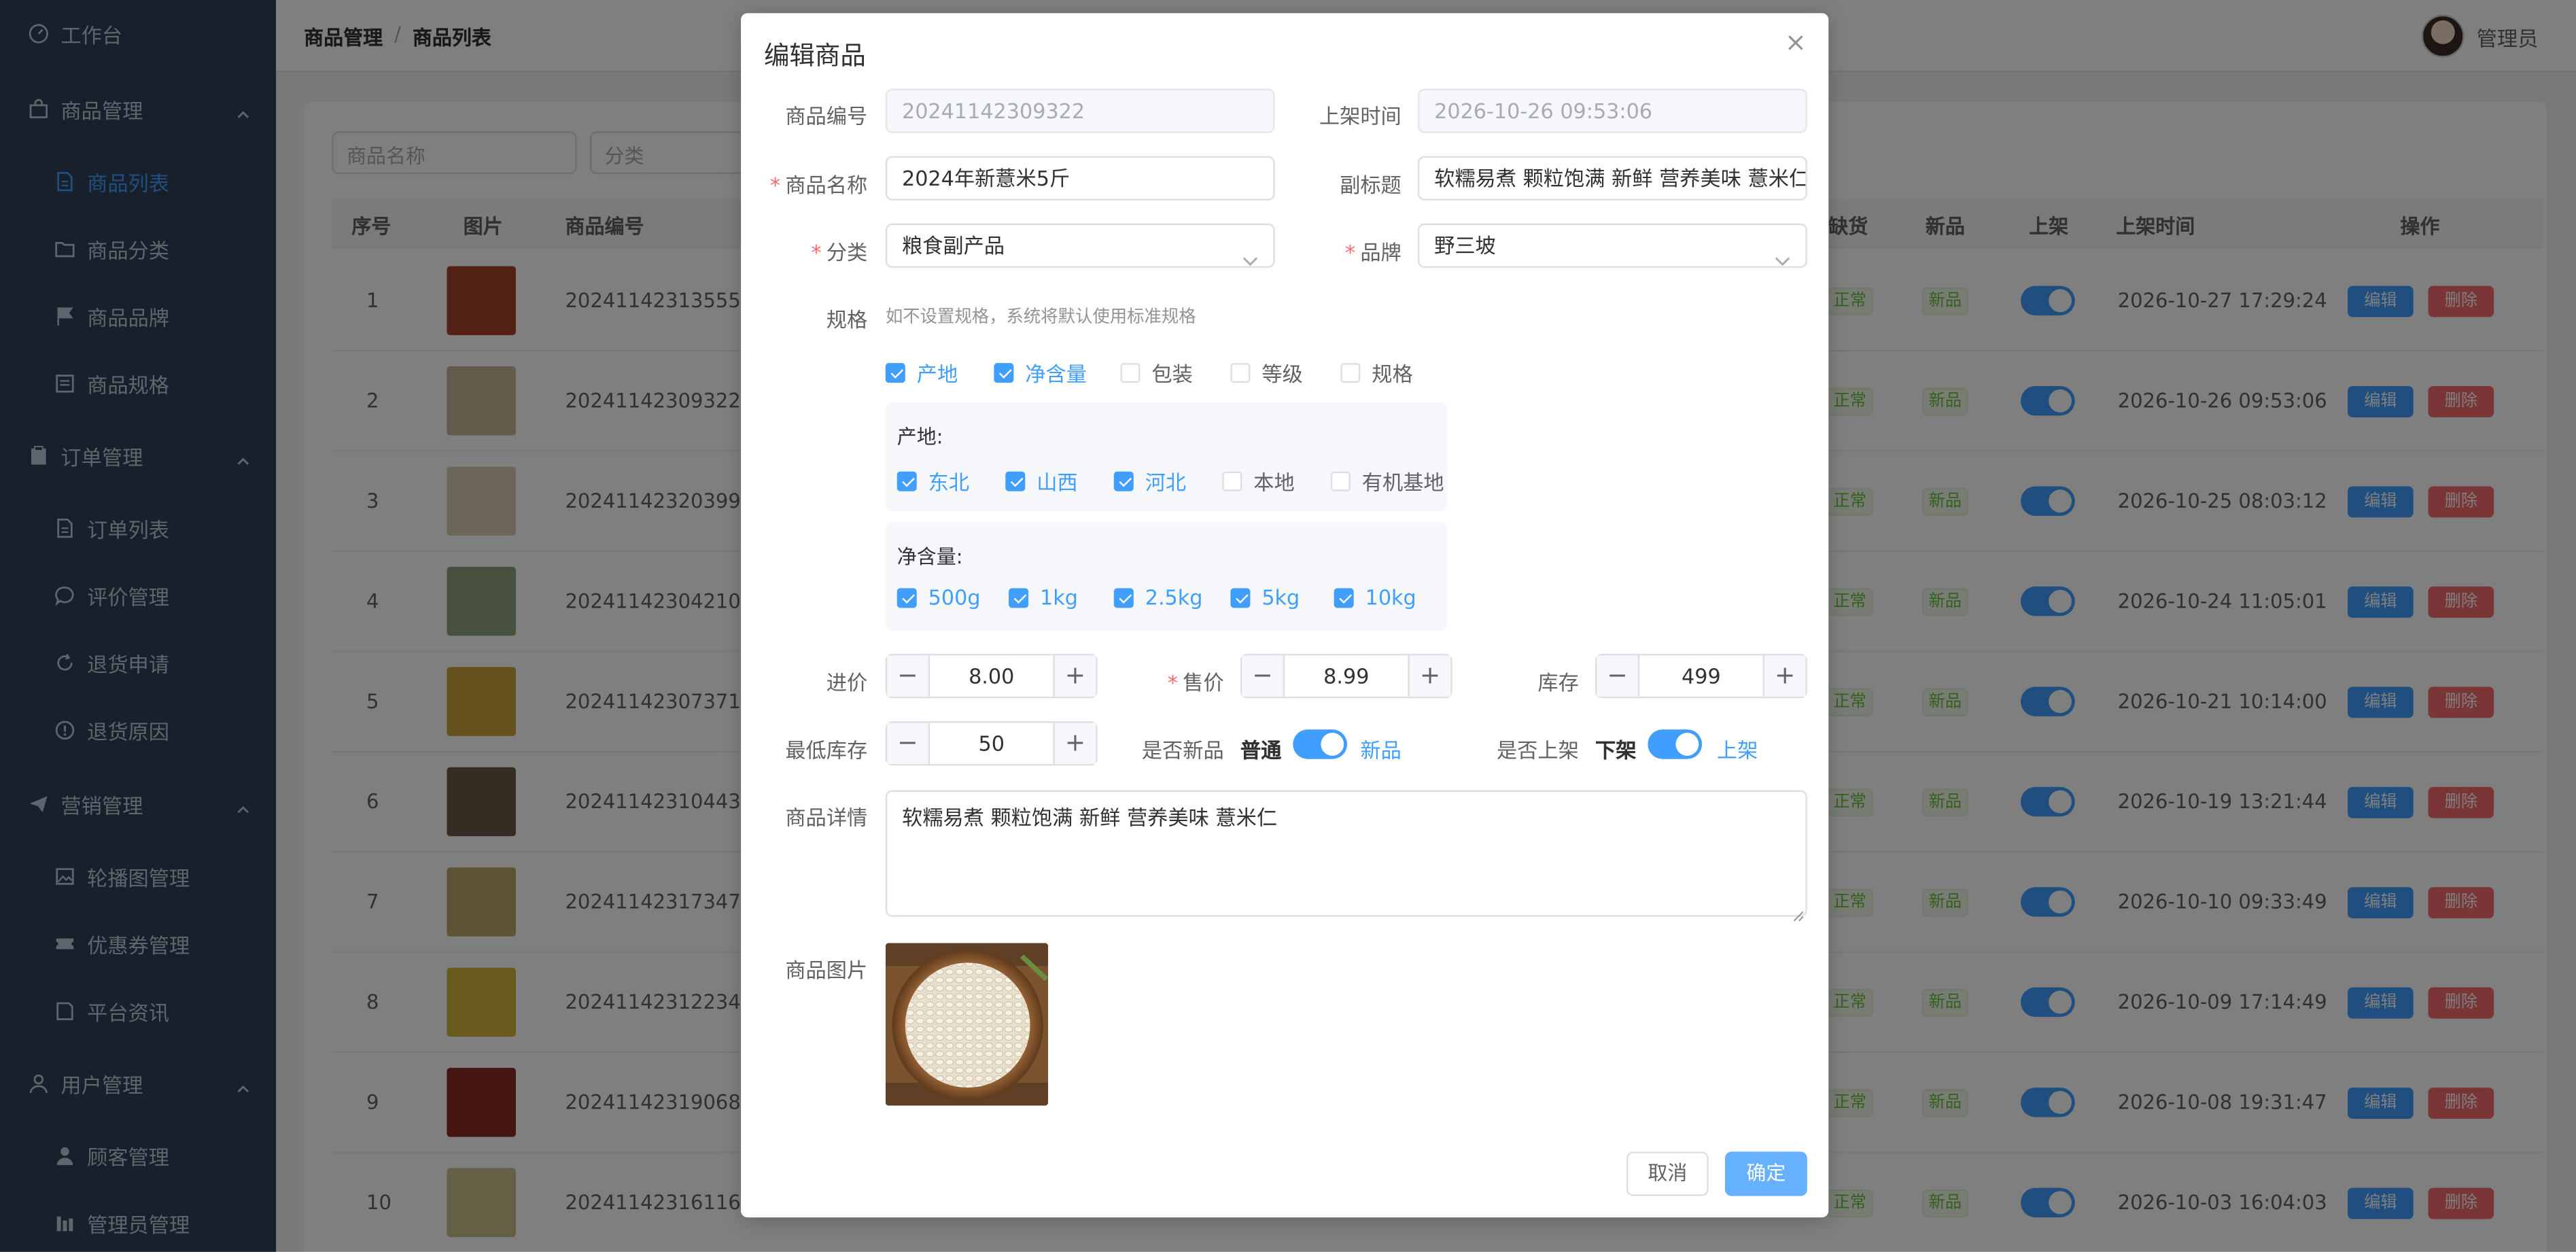  I want to click on cancel-button: 取消, so click(1667, 1173).